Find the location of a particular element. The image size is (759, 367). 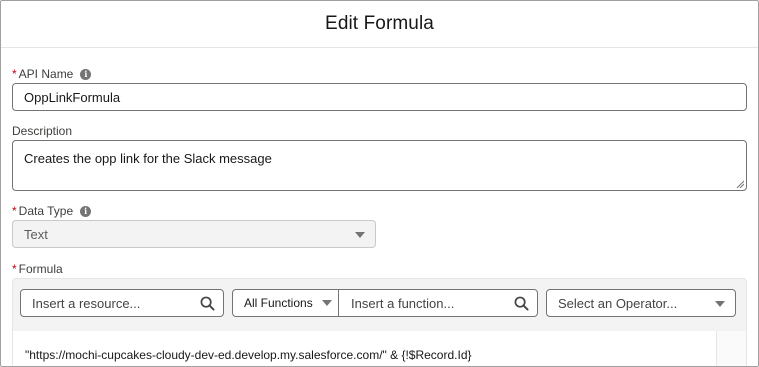

data-type-label: * Data Type i is located at coordinates (52, 211).